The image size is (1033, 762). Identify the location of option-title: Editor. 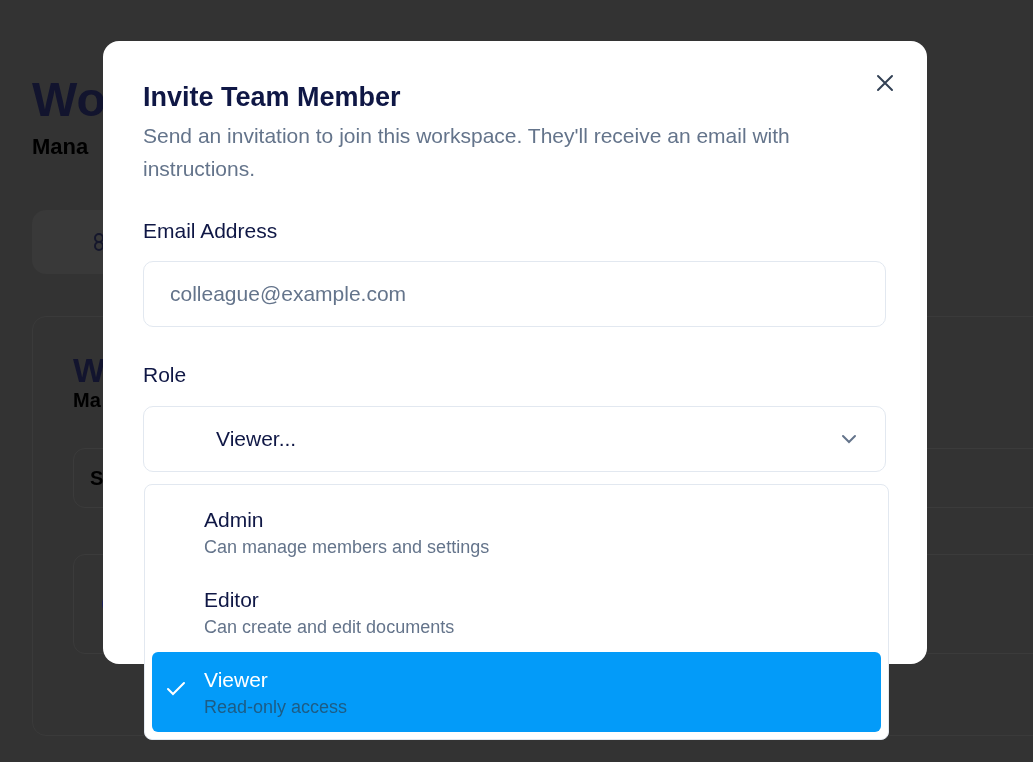
(232, 600).